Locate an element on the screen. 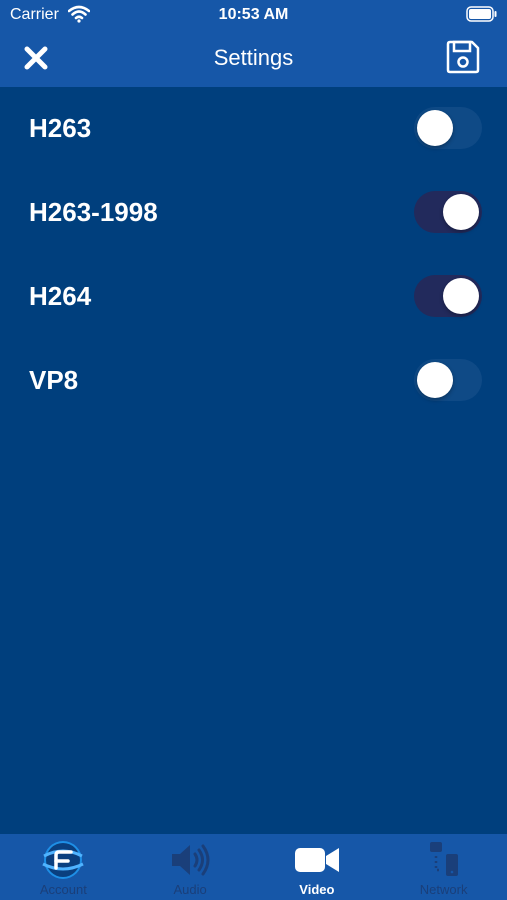 The image size is (507, 900). codec-toggle-vp8 is located at coordinates (448, 380).